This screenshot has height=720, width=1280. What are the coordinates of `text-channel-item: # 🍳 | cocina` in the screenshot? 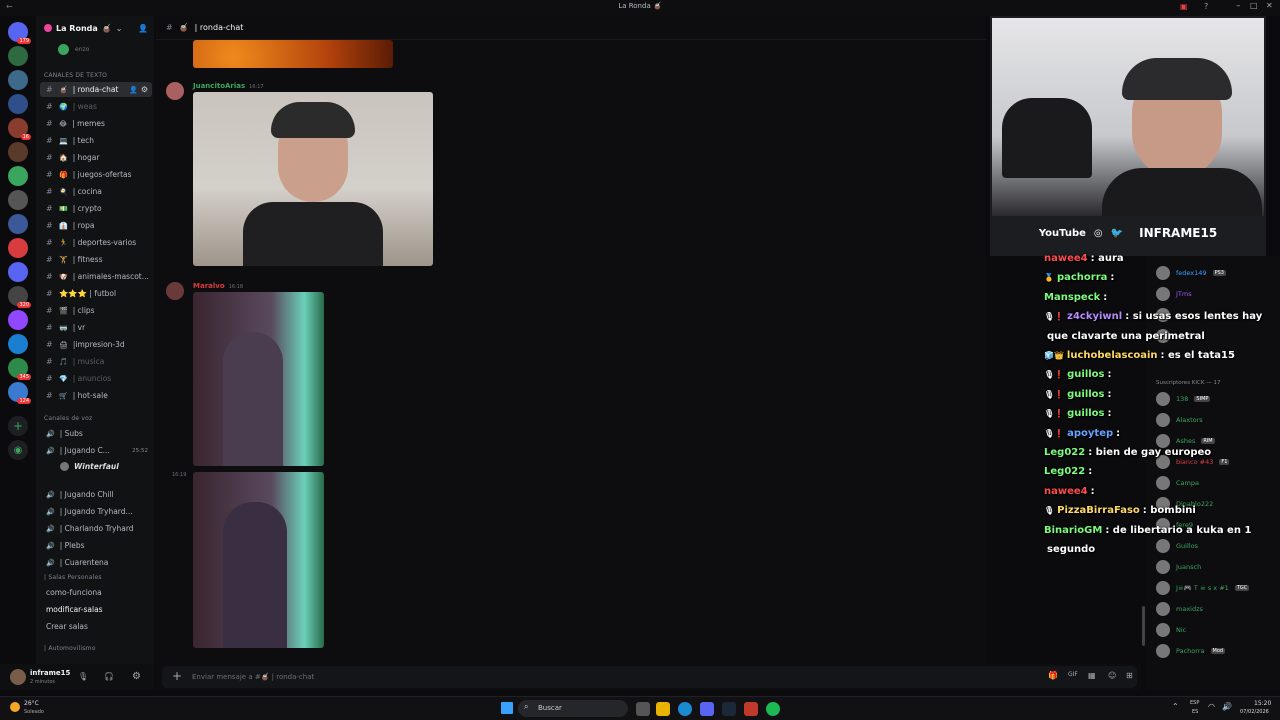 It's located at (96, 191).